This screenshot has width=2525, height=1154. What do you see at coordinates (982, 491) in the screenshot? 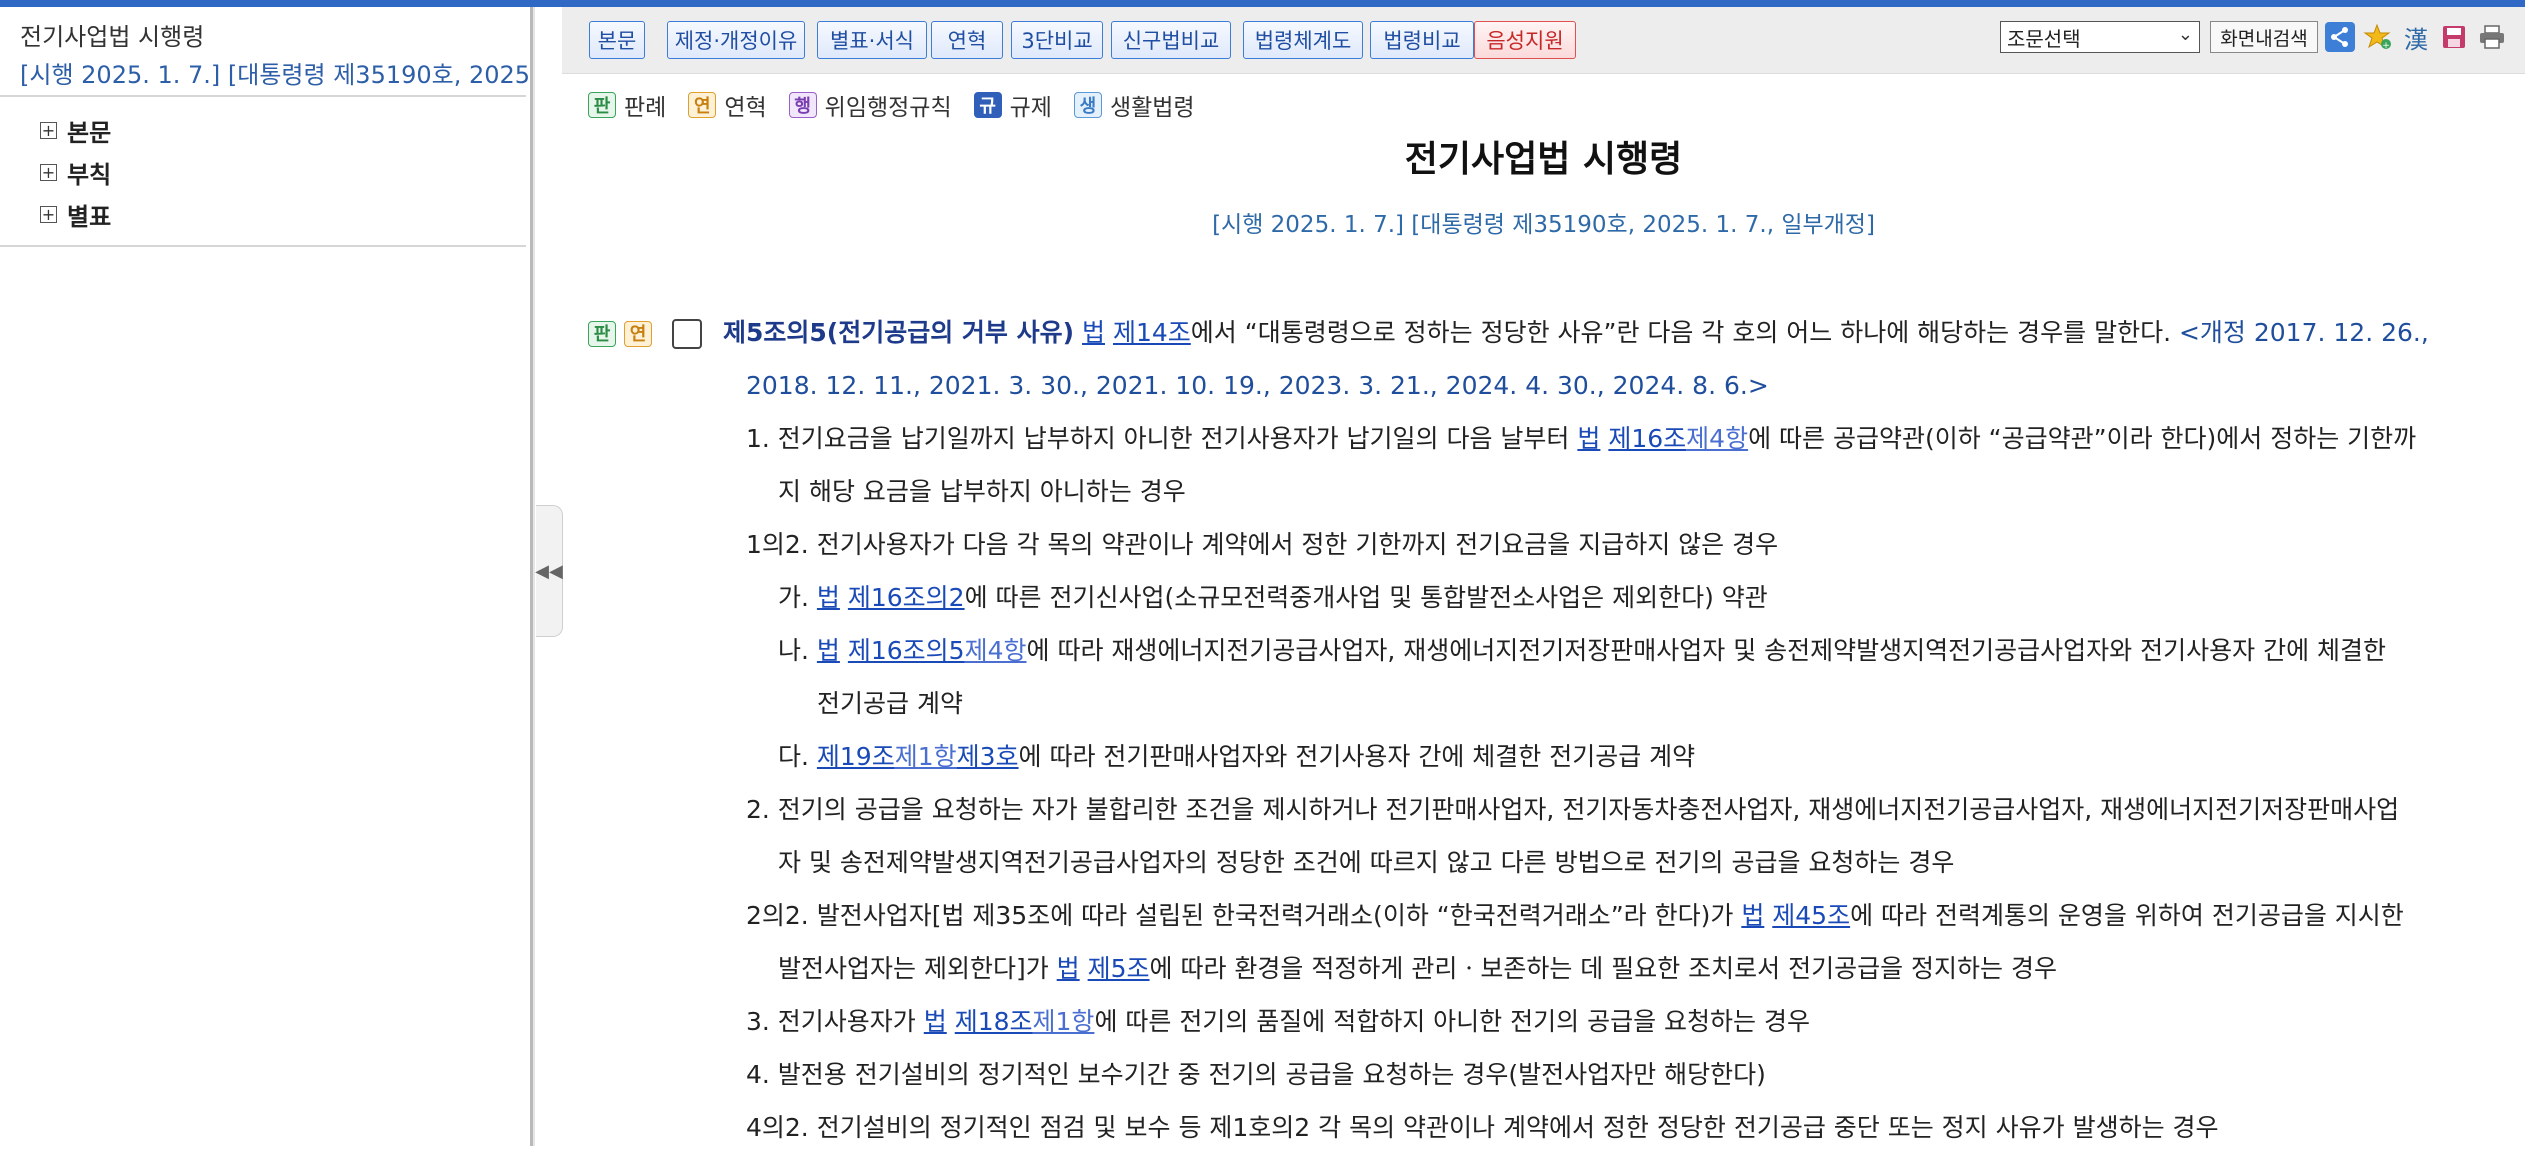
I see `list-item-cont: 지 해당 요금을 납부하지 아니하는 경우` at bounding box center [982, 491].